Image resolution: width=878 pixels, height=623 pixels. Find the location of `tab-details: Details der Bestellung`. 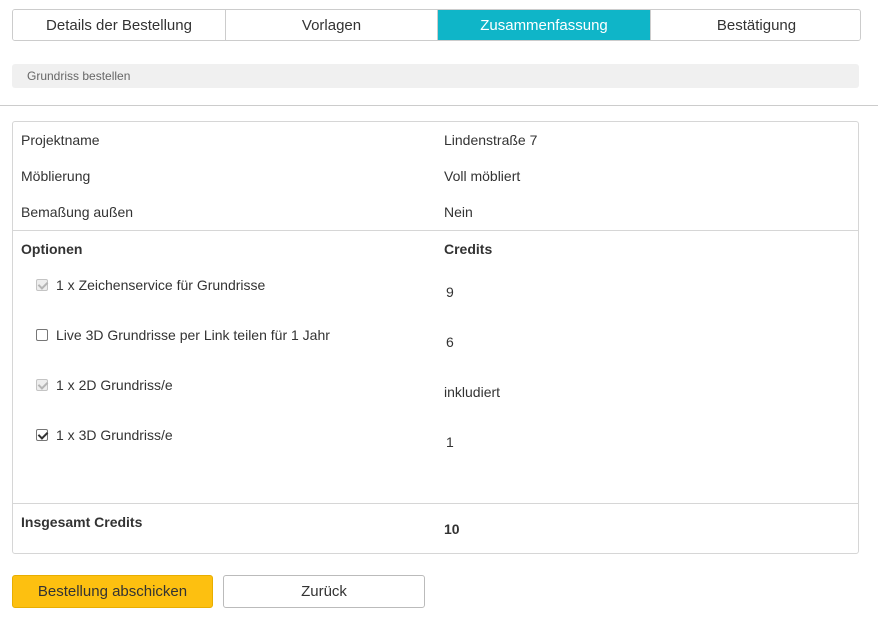

tab-details: Details der Bestellung is located at coordinates (119, 25).